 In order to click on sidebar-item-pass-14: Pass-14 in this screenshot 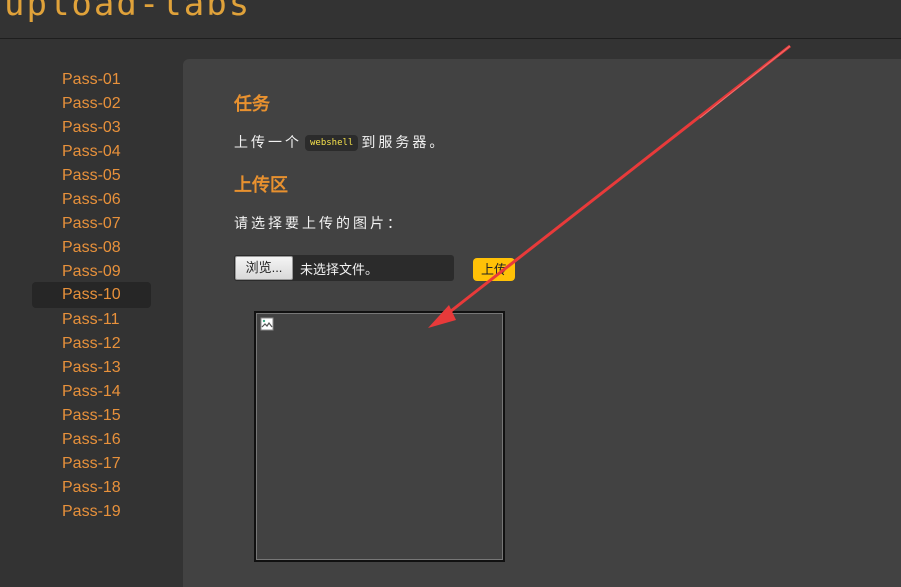, I will do `click(91, 392)`.